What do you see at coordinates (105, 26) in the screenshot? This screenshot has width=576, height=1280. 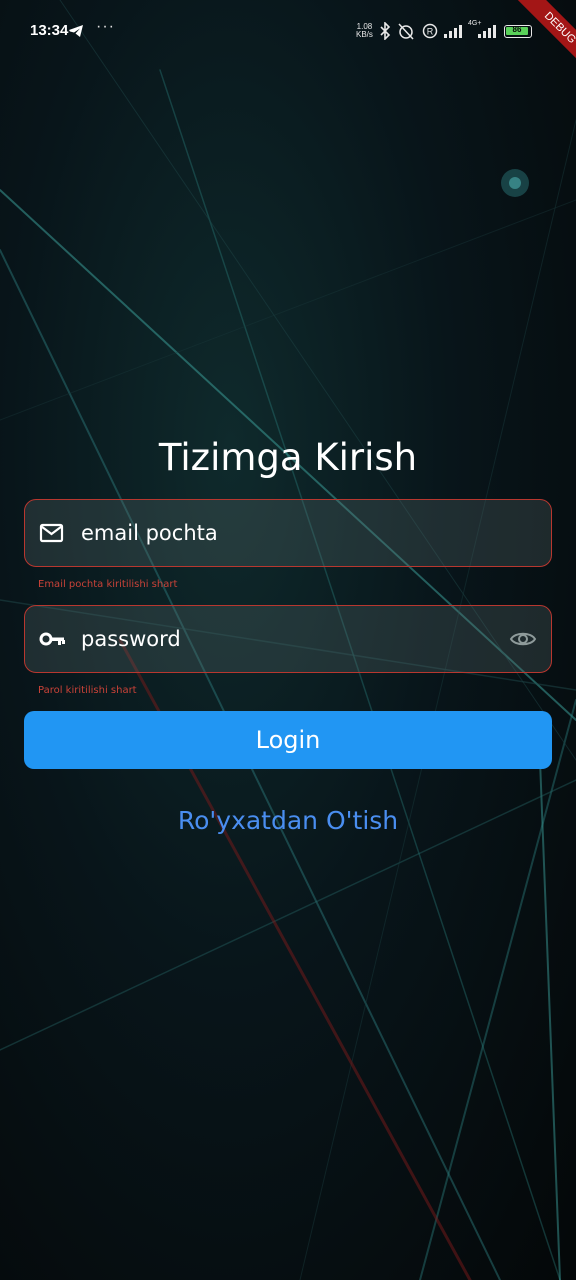 I see `more-notifications-icon: ···` at bounding box center [105, 26].